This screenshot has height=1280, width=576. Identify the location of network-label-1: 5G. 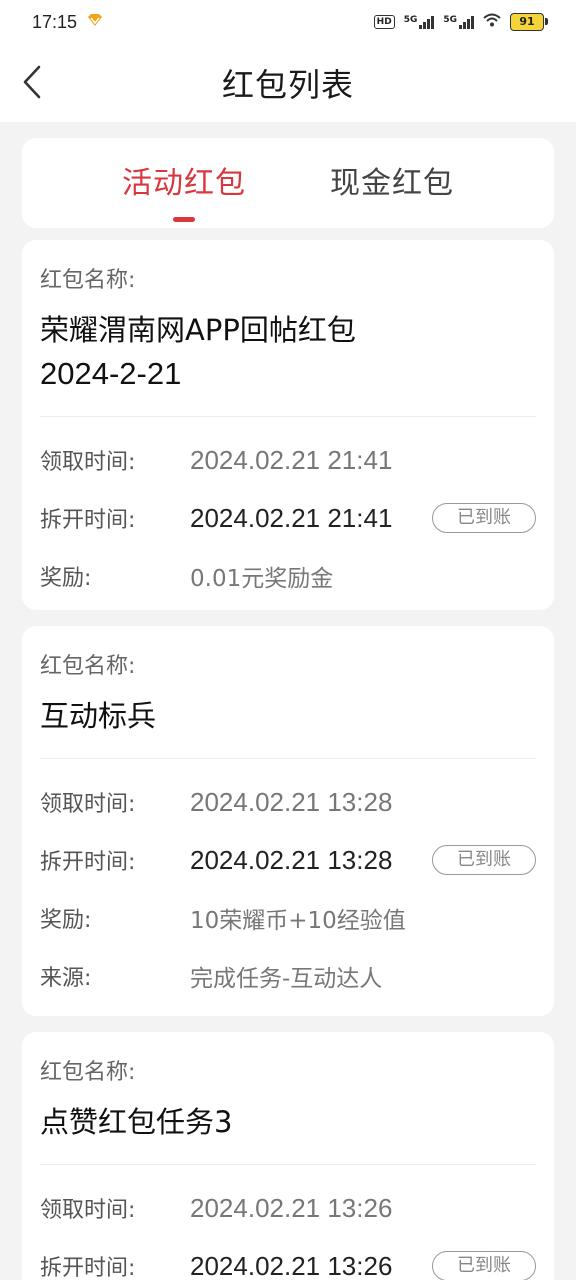
(410, 20).